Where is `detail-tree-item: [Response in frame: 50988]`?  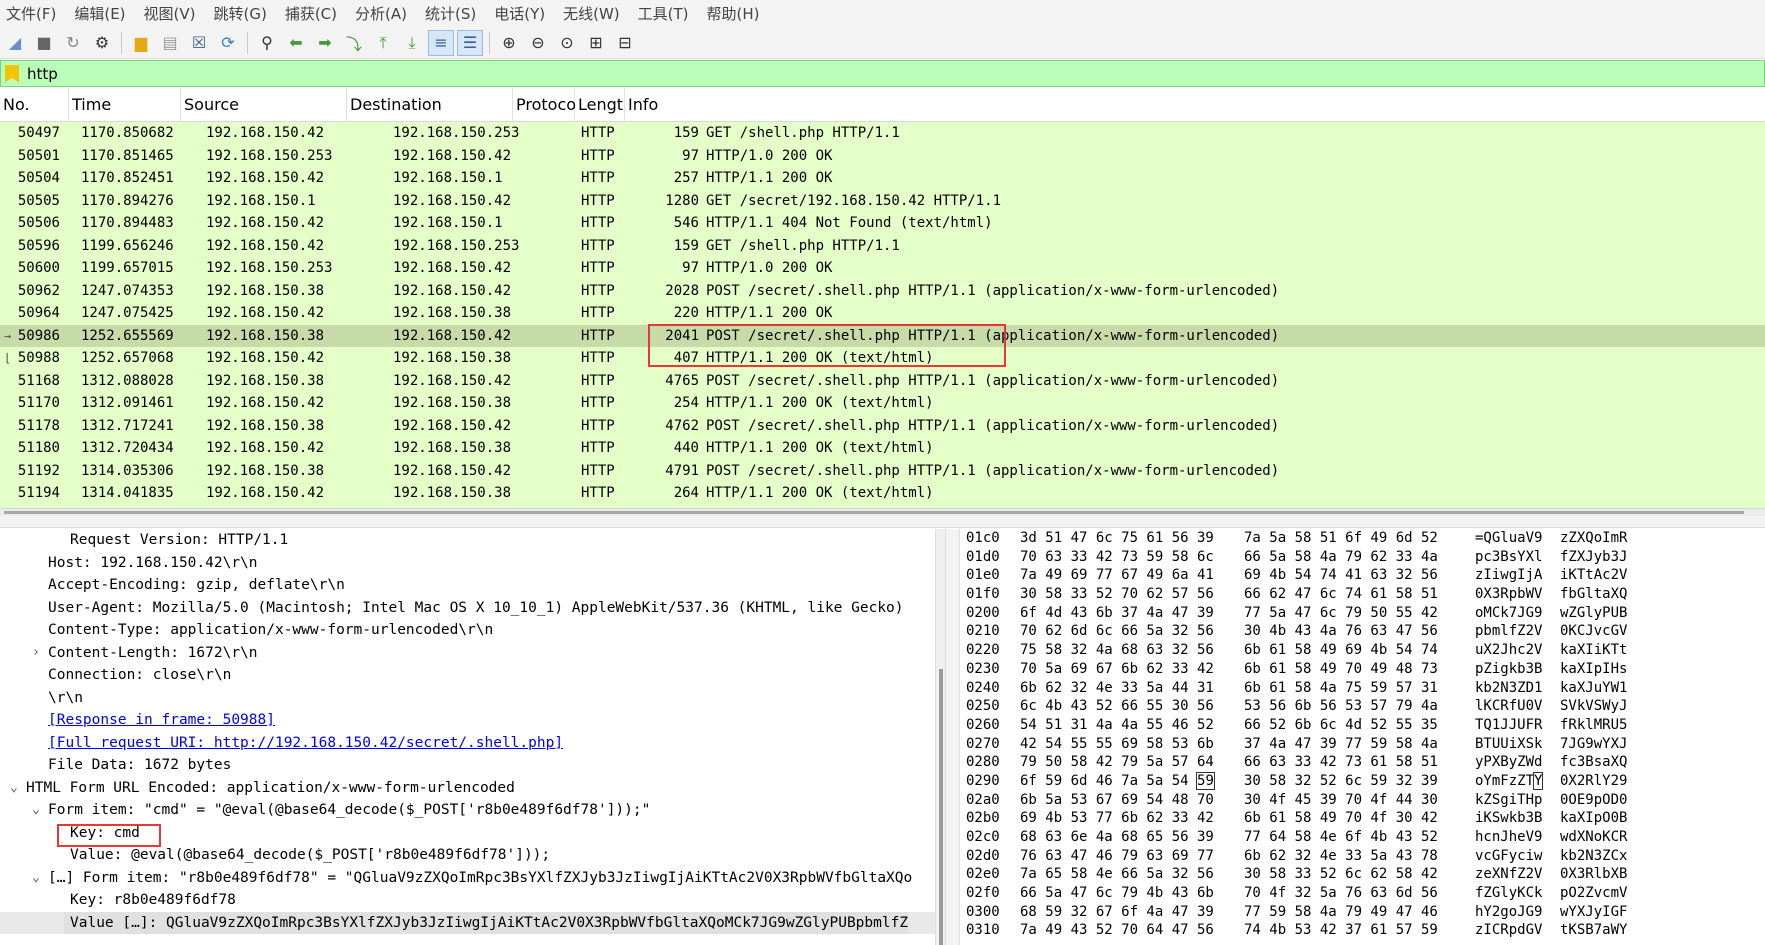 detail-tree-item: [Response in frame: 50988] is located at coordinates (467, 720).